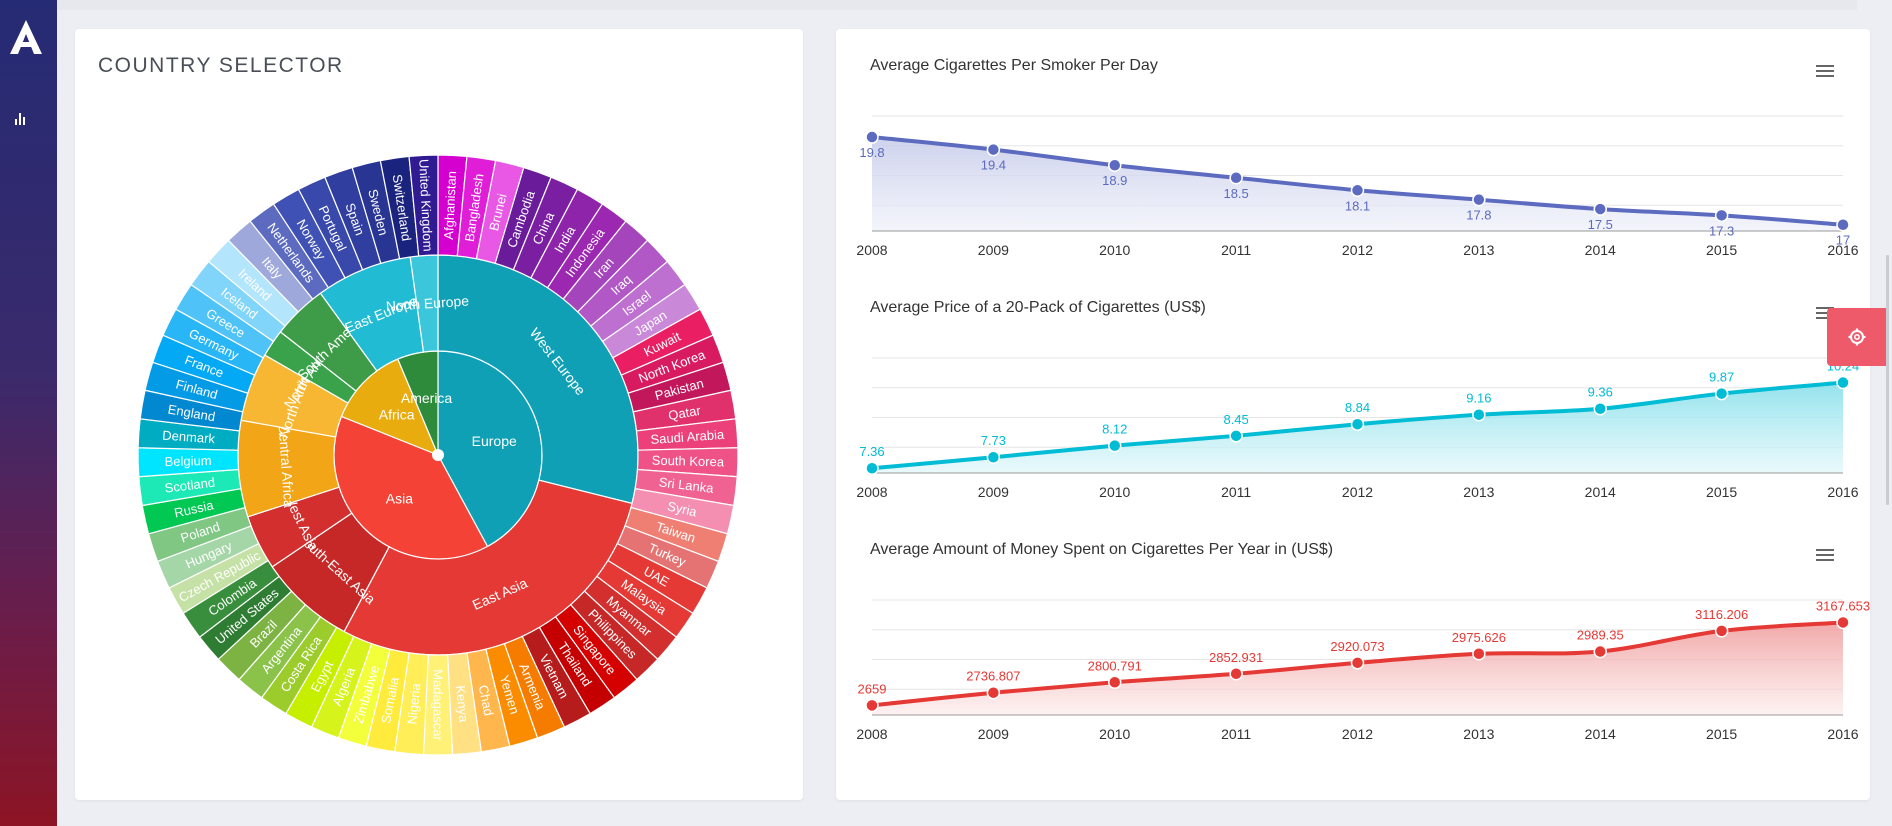 The width and height of the screenshot is (1892, 826). Describe the element at coordinates (1479, 637) in the screenshot. I see `data-label: 2975.626` at that location.